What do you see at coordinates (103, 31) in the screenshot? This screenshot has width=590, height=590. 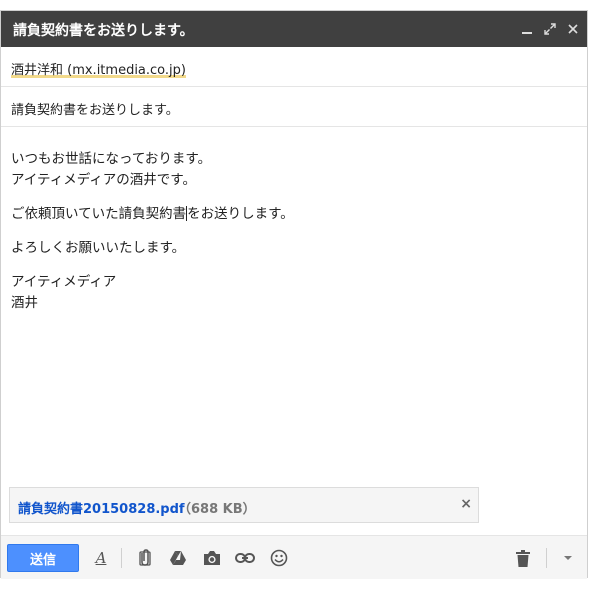 I see `window-title: 請負契約書をお送りします。` at bounding box center [103, 31].